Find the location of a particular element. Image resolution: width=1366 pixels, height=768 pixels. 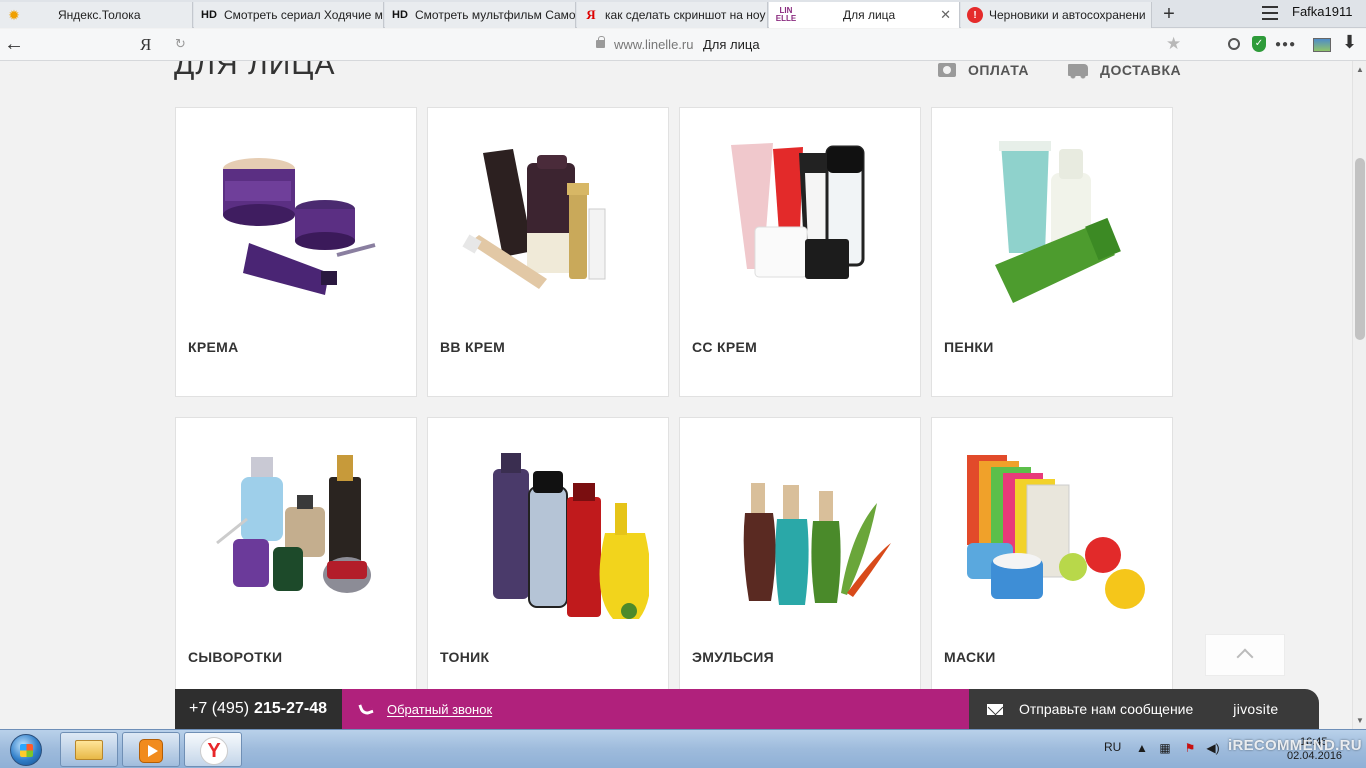

creams-product-image is located at coordinates (299, 226).